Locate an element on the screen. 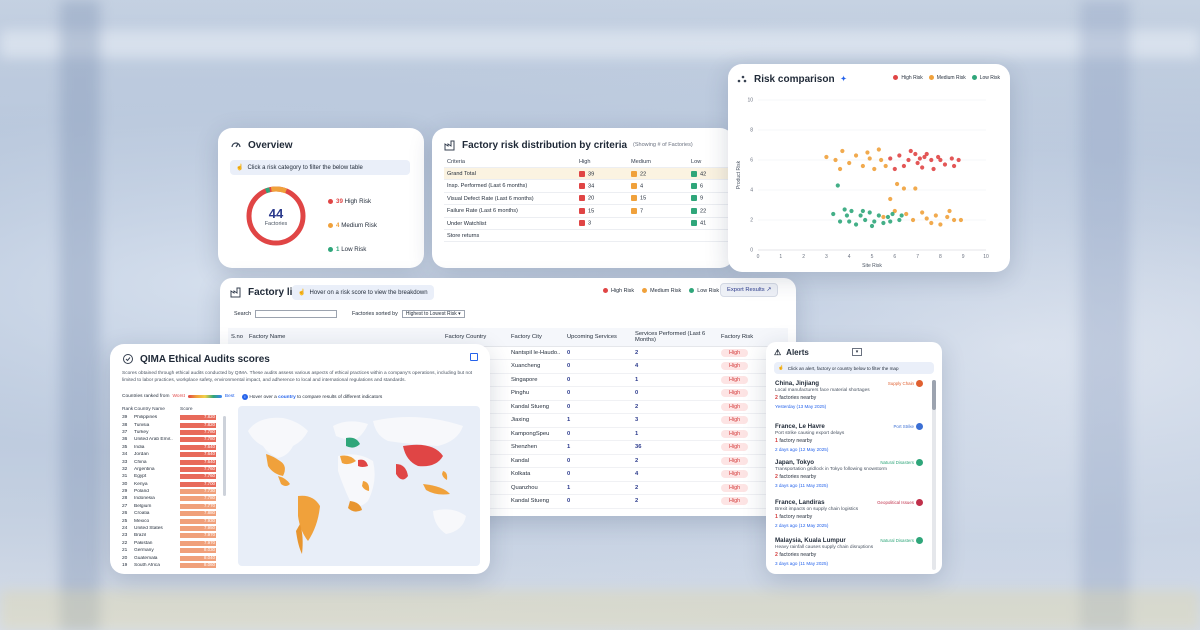 Image resolution: width=1200 pixels, height=630 pixels. legend-low-risk: 1 Low Risk is located at coordinates (352, 250).